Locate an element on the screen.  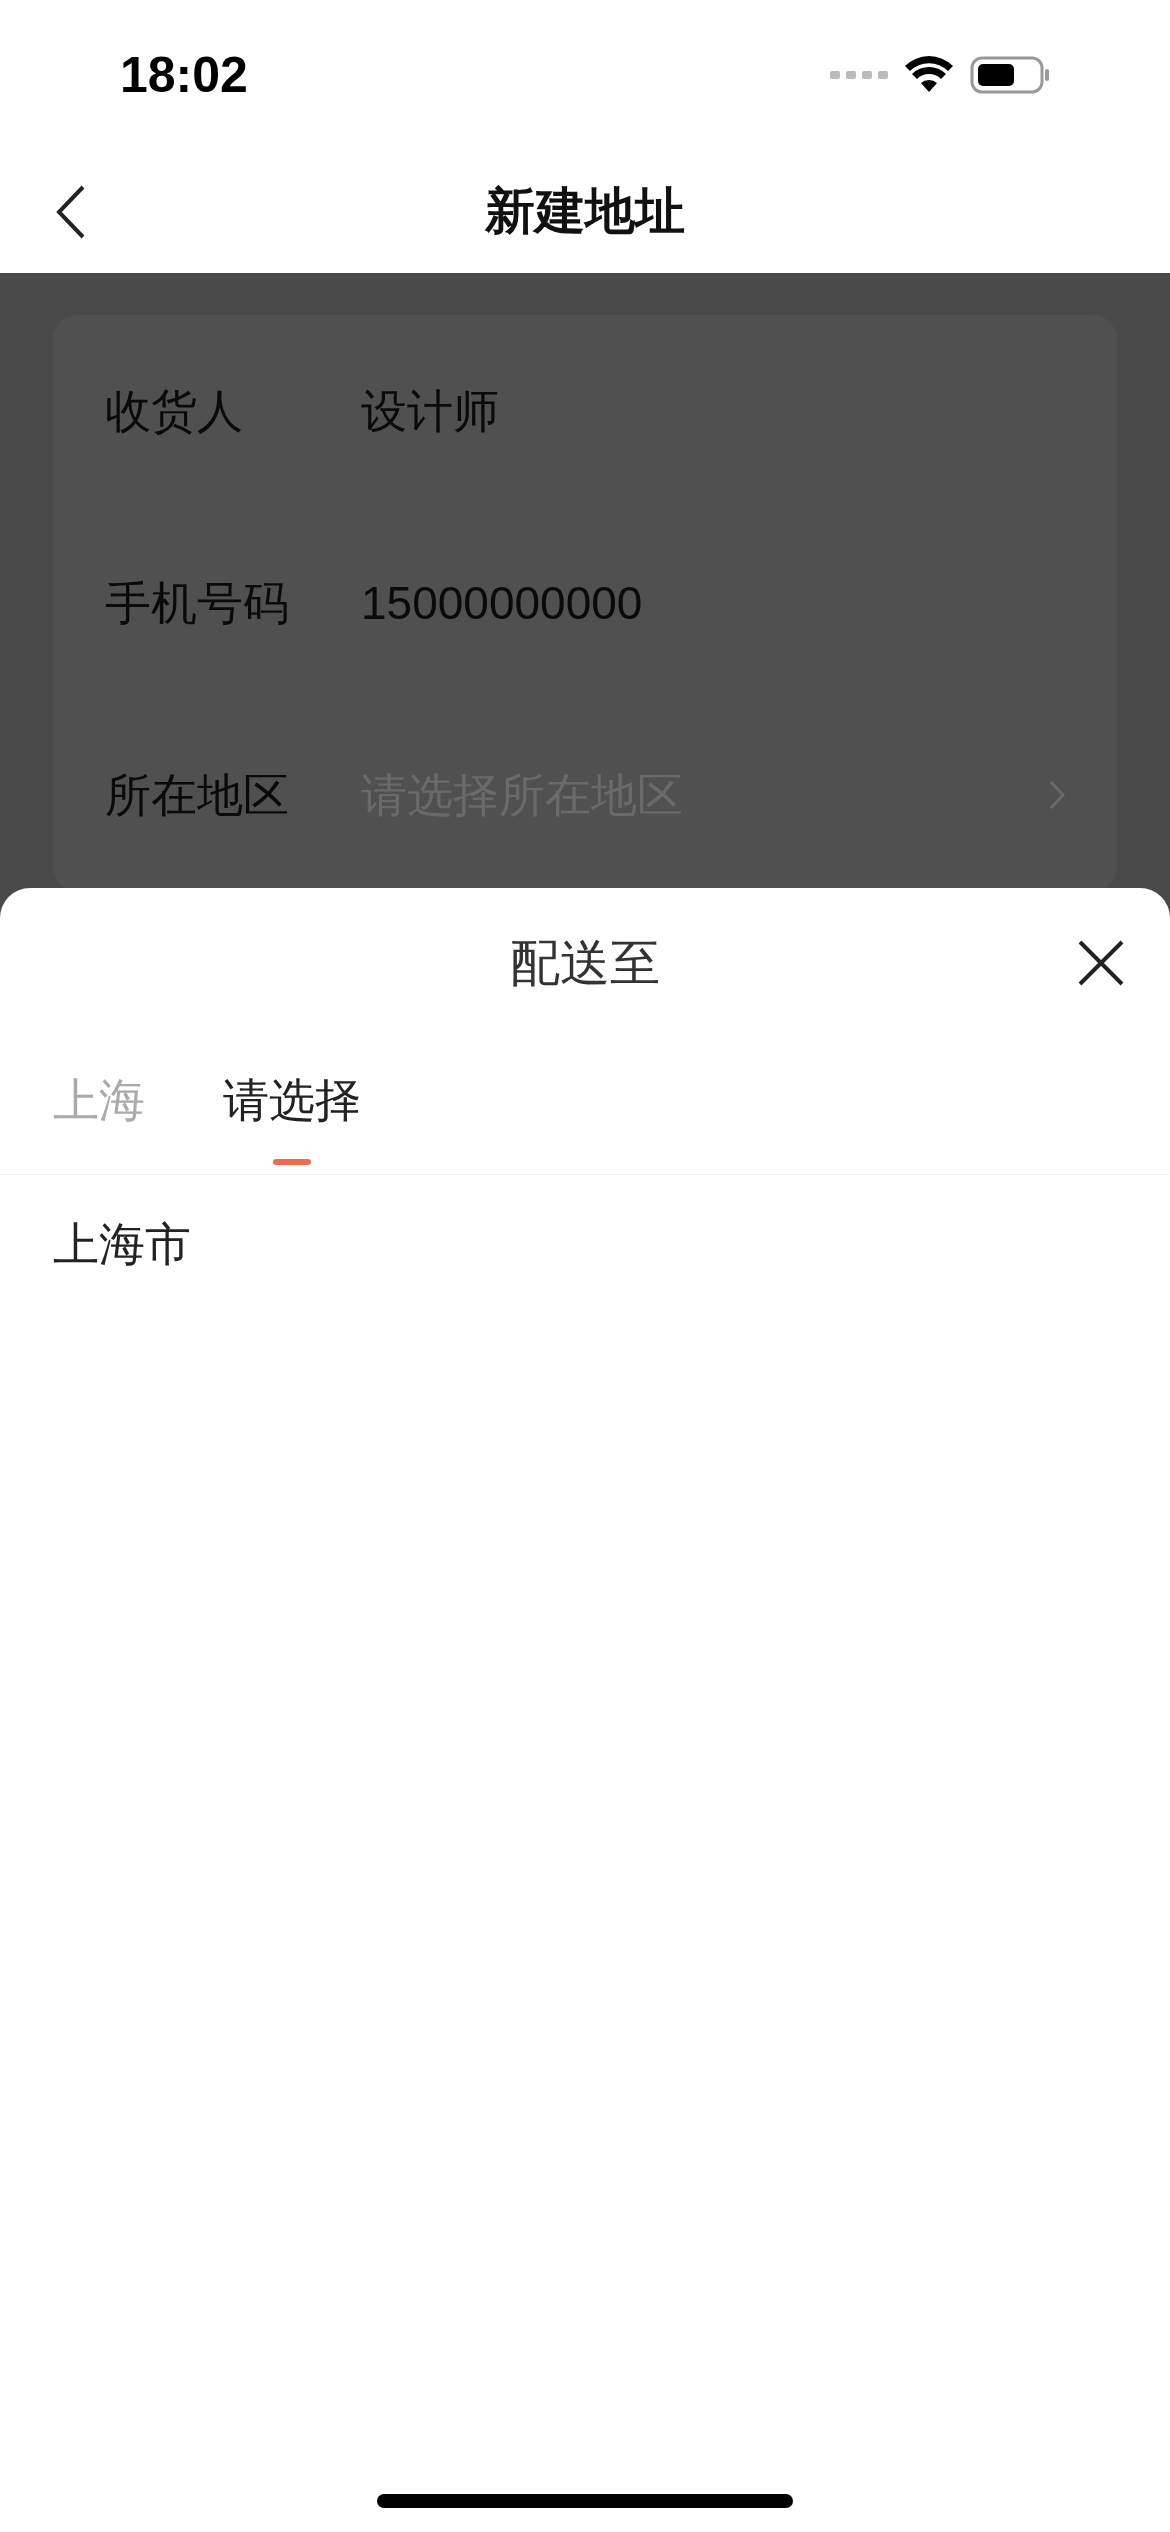
region-option: 上海市 is located at coordinates (585, 1227).